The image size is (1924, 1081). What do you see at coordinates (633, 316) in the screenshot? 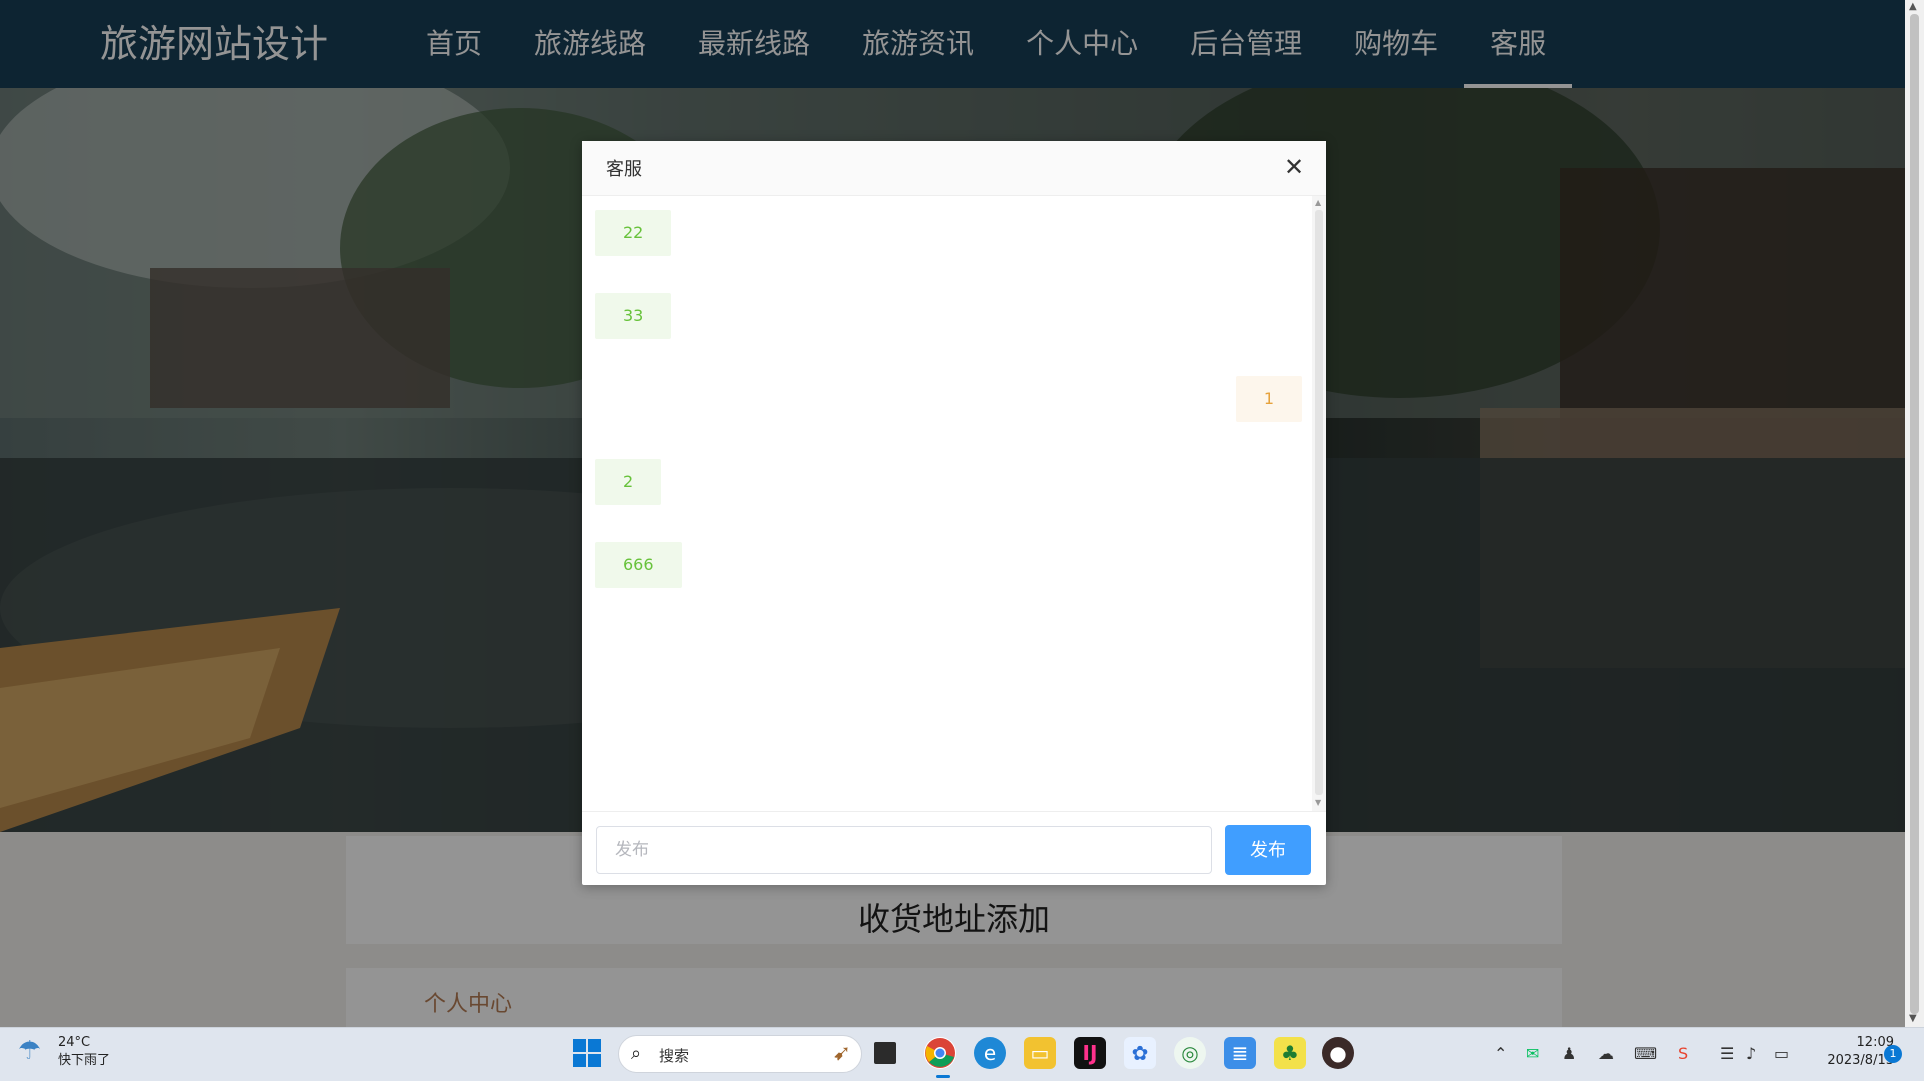
I see `chat-message-left: 33` at bounding box center [633, 316].